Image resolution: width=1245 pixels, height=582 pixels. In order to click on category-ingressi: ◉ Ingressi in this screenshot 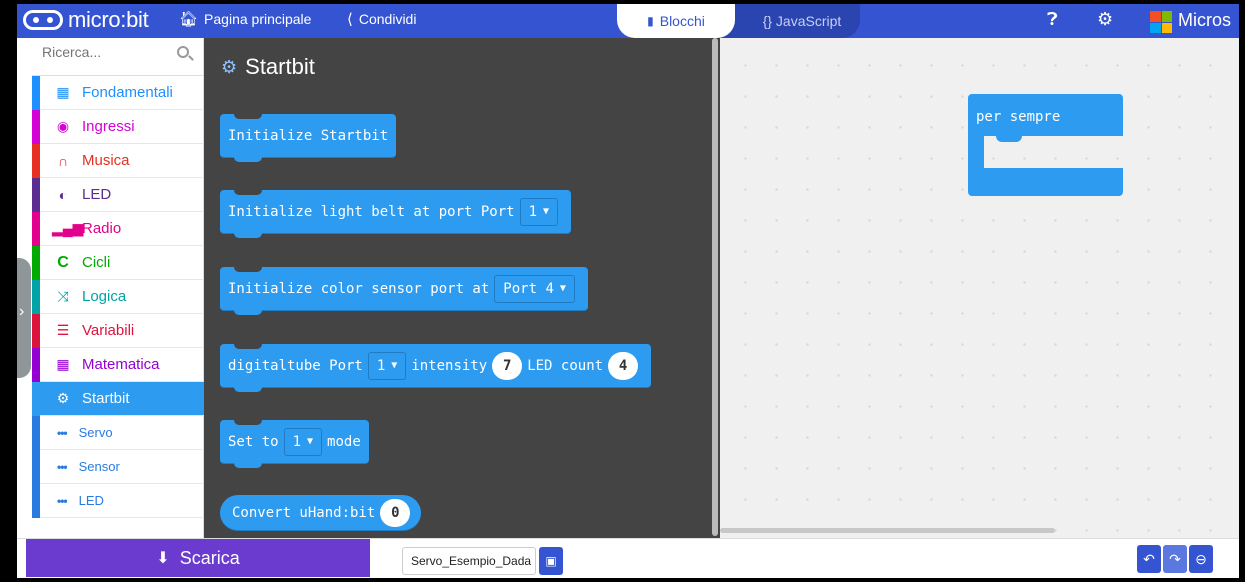, I will do `click(118, 127)`.